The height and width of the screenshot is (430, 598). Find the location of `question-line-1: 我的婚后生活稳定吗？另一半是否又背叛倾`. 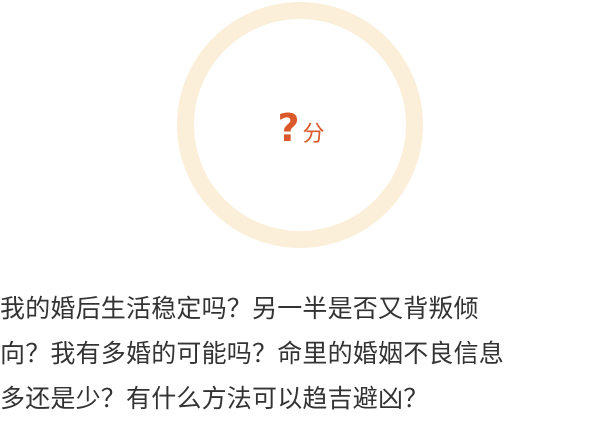

question-line-1: 我的婚后生活稳定吗？另一半是否又背叛倾 is located at coordinates (239, 308).